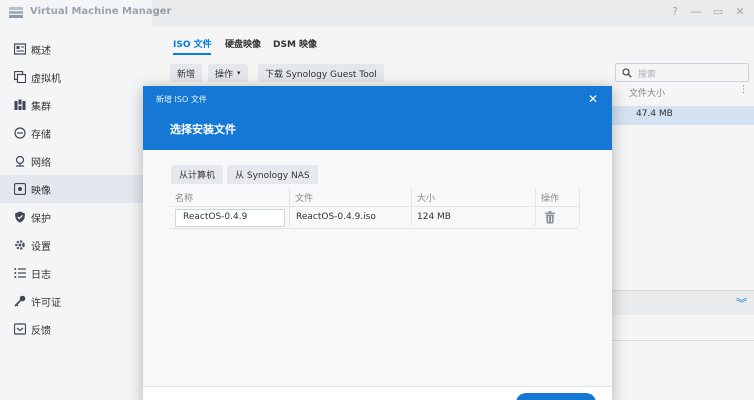 The image size is (754, 400). Describe the element at coordinates (76, 189) in the screenshot. I see `sidebar-item-image: 映像` at that location.